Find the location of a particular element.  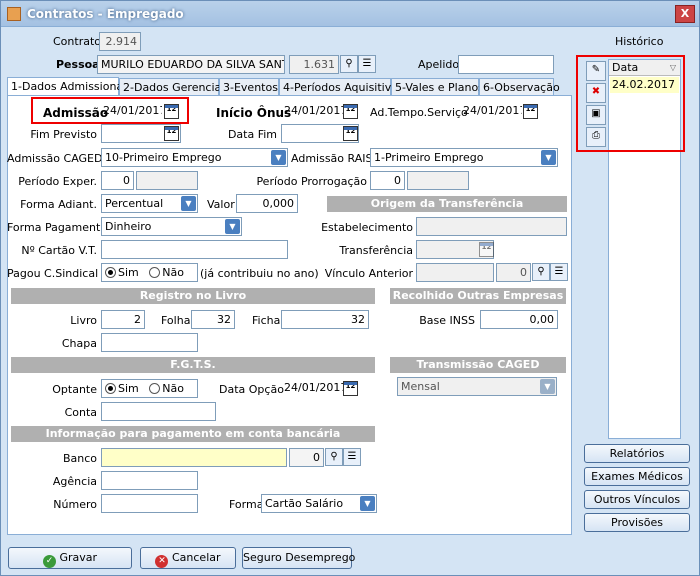

contrato-field: 2.914 is located at coordinates (120, 41).